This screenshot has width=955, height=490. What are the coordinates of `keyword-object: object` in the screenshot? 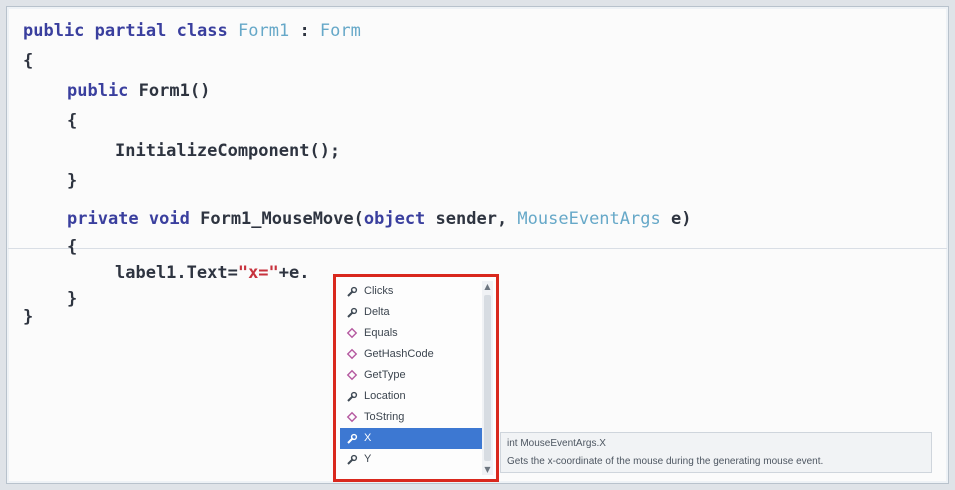 It's located at (394, 219).